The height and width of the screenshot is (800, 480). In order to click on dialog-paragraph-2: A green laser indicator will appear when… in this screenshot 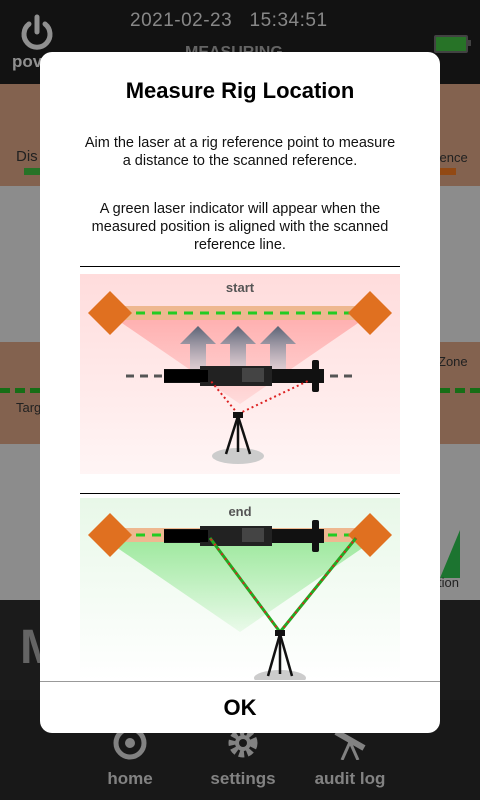, I will do `click(240, 227)`.